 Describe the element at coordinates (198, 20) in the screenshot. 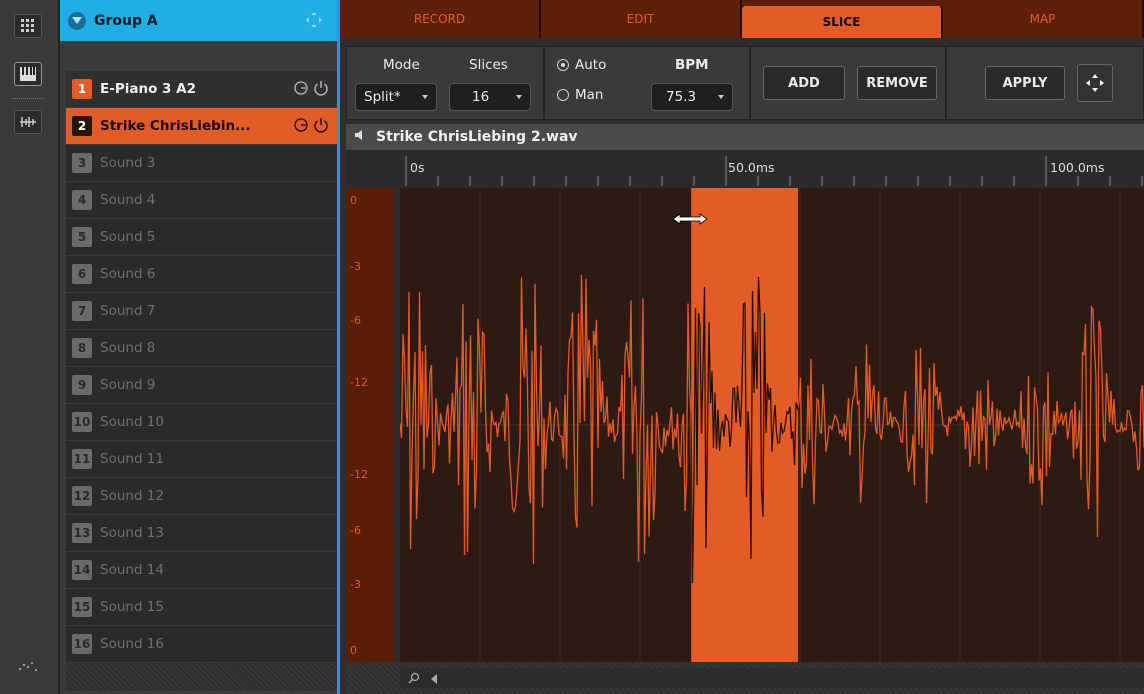

I see `group-header: Group A` at that location.